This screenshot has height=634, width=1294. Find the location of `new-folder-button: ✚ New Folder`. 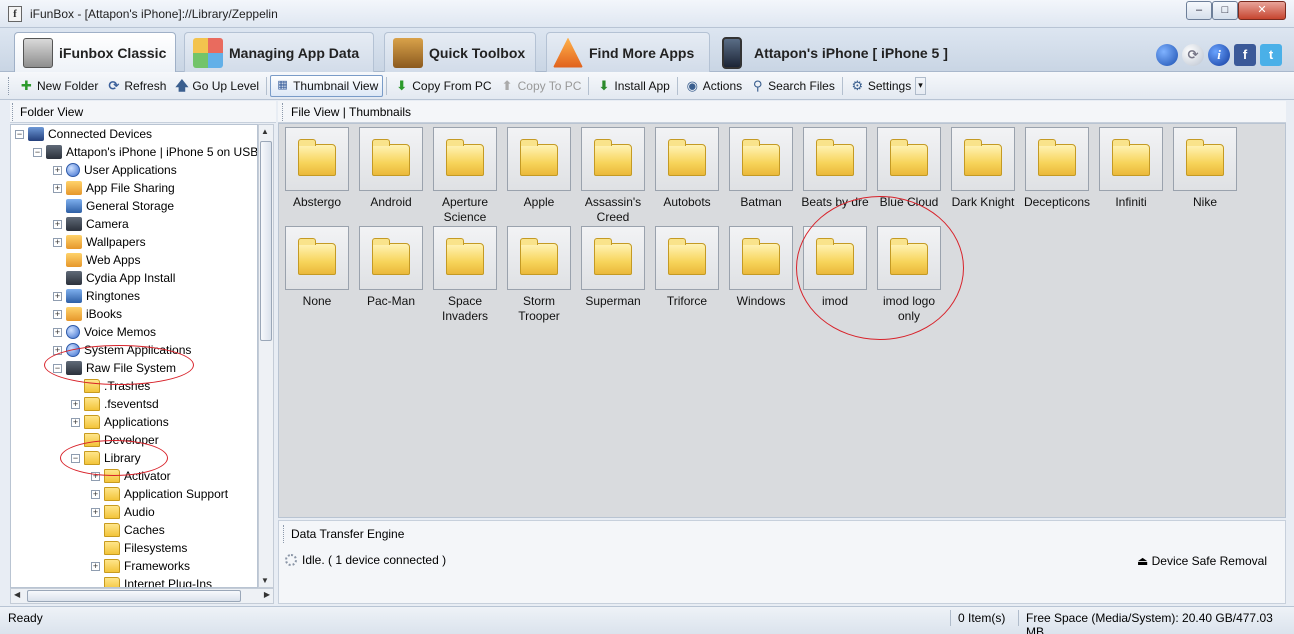

new-folder-button: ✚ New Folder is located at coordinates (58, 86).